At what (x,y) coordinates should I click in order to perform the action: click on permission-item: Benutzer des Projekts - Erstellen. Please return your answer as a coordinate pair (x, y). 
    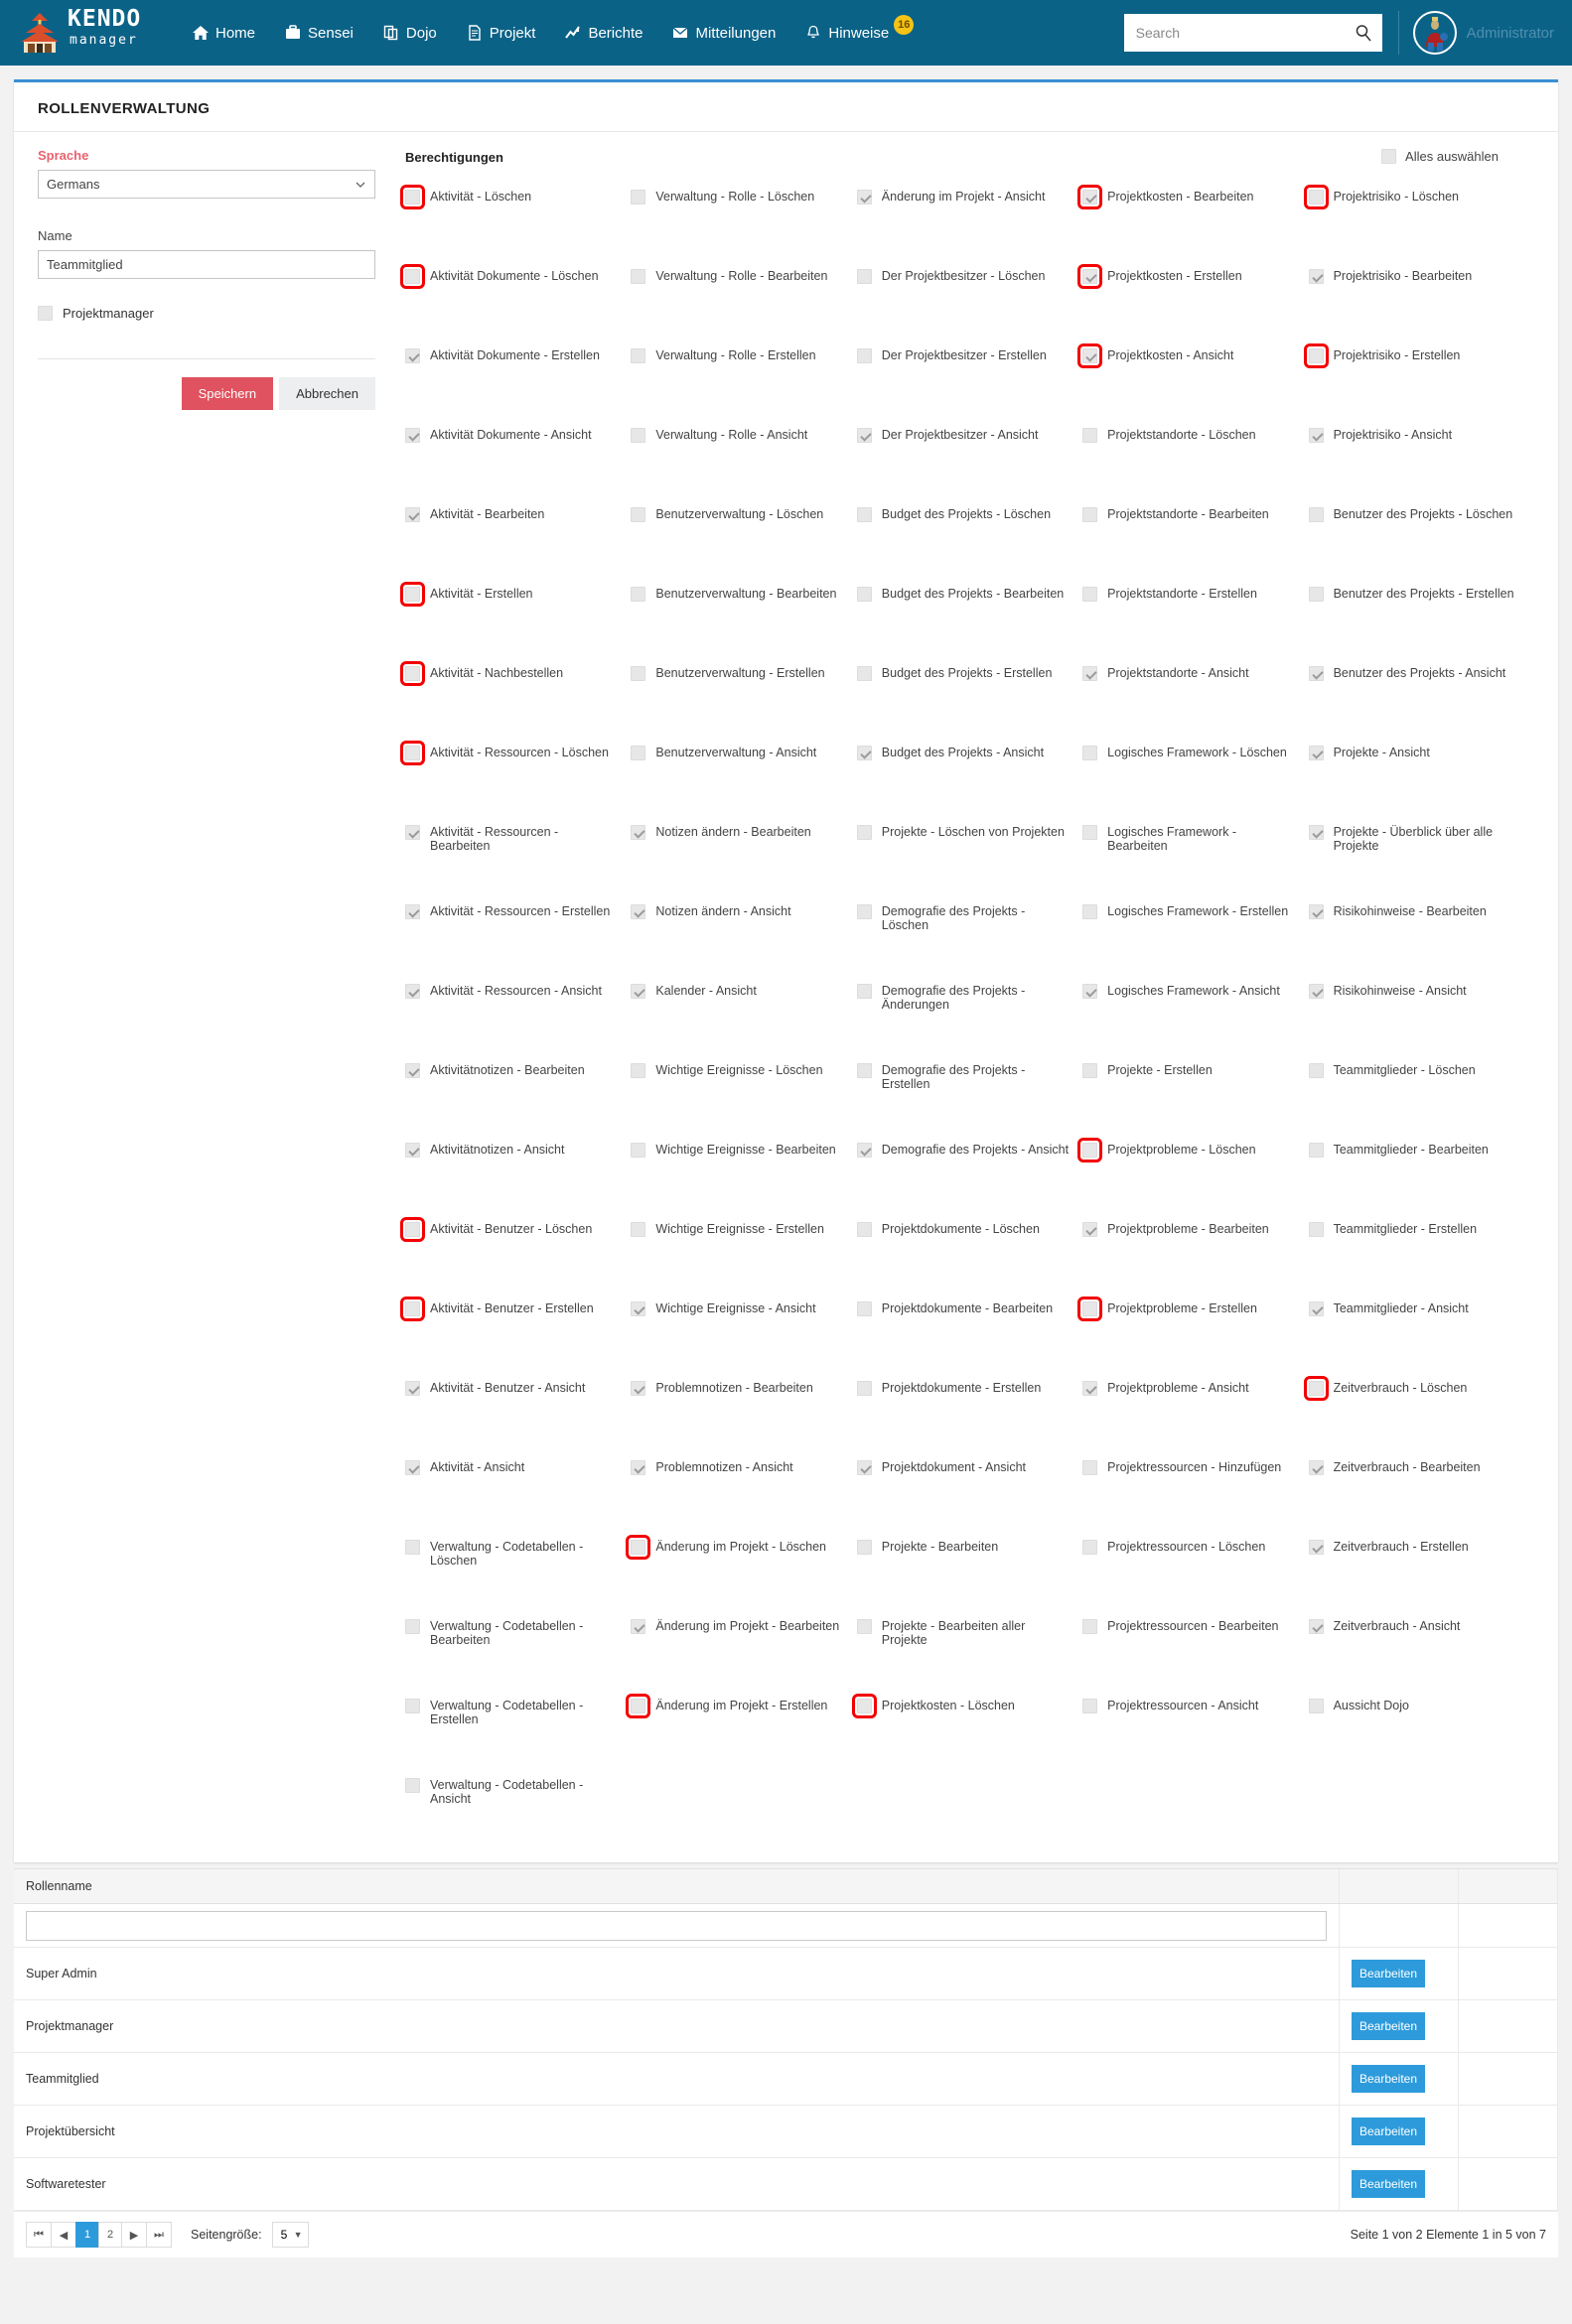
    Looking at the image, I should click on (1421, 625).